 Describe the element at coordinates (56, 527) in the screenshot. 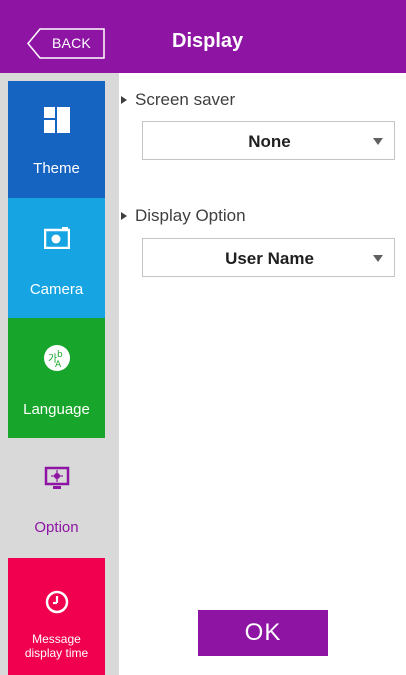

I see `sidebar-item-label: Option` at that location.